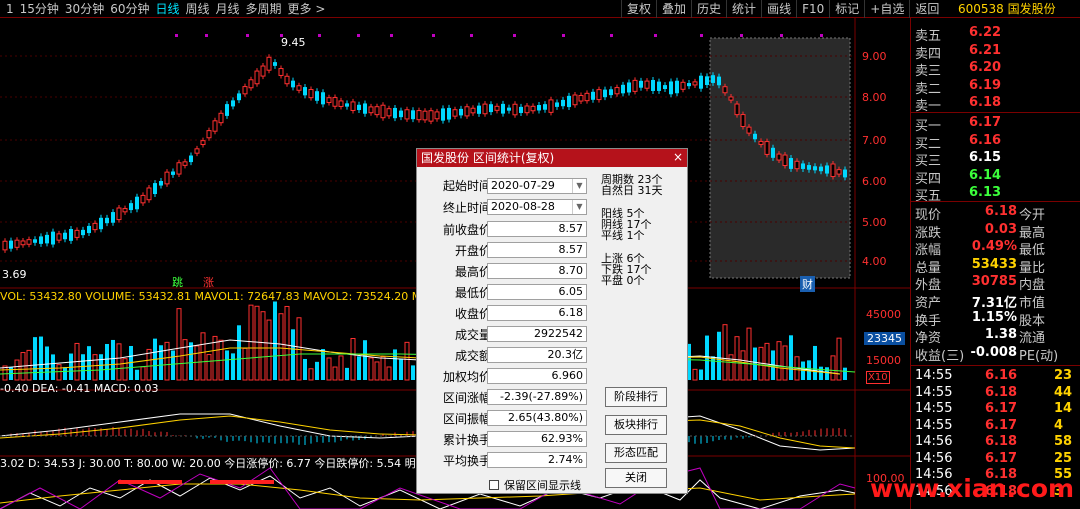 The width and height of the screenshot is (1080, 509). What do you see at coordinates (985, 50) in the screenshot?
I see `ask-price: 6.21` at bounding box center [985, 50].